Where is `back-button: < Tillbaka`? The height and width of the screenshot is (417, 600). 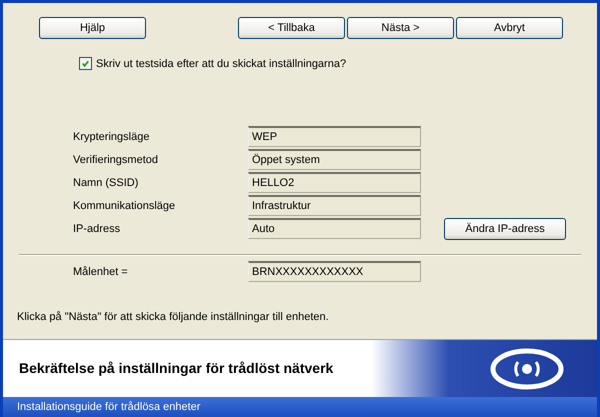 back-button: < Tillbaka is located at coordinates (291, 28).